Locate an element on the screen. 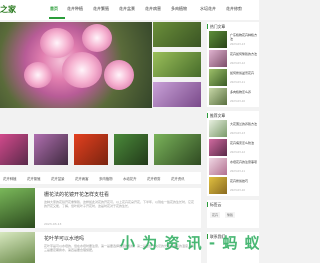 This screenshot has height=263, width=320. sidebar-item-title: 花卉如何繁殖的方法 is located at coordinates (244, 54).